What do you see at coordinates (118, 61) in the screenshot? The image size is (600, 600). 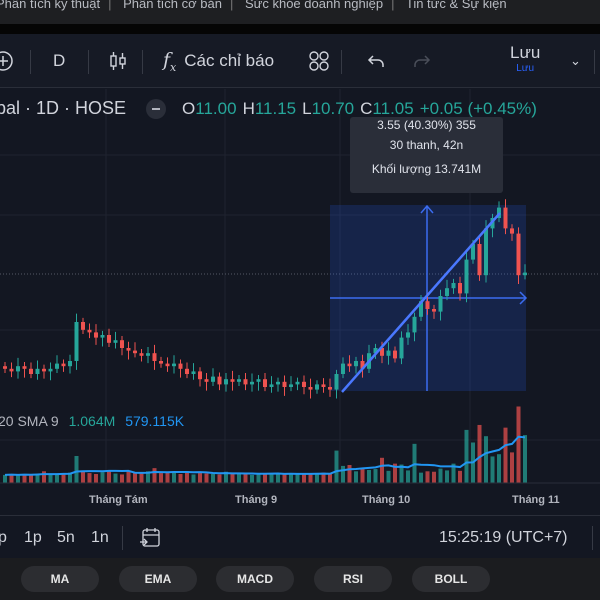 I see `candle-type-icon` at bounding box center [118, 61].